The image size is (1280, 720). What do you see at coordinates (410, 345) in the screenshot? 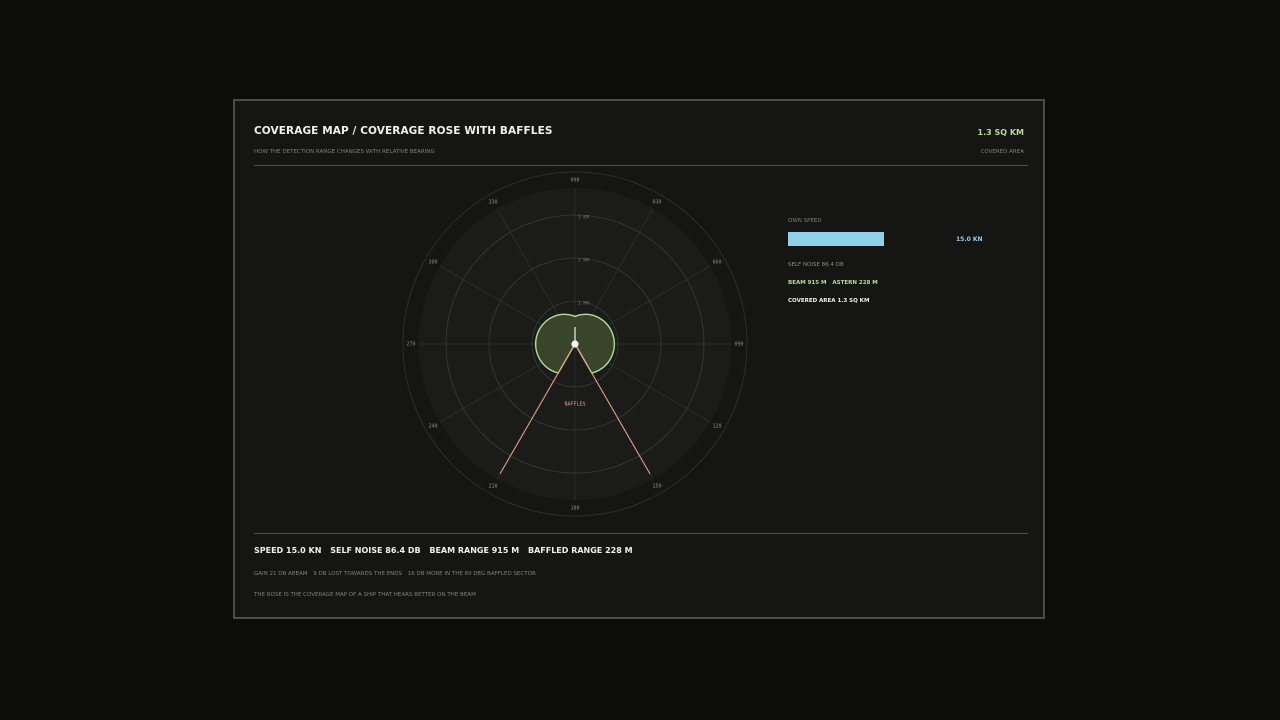
I see `bearing-label-270: 270` at bounding box center [410, 345].